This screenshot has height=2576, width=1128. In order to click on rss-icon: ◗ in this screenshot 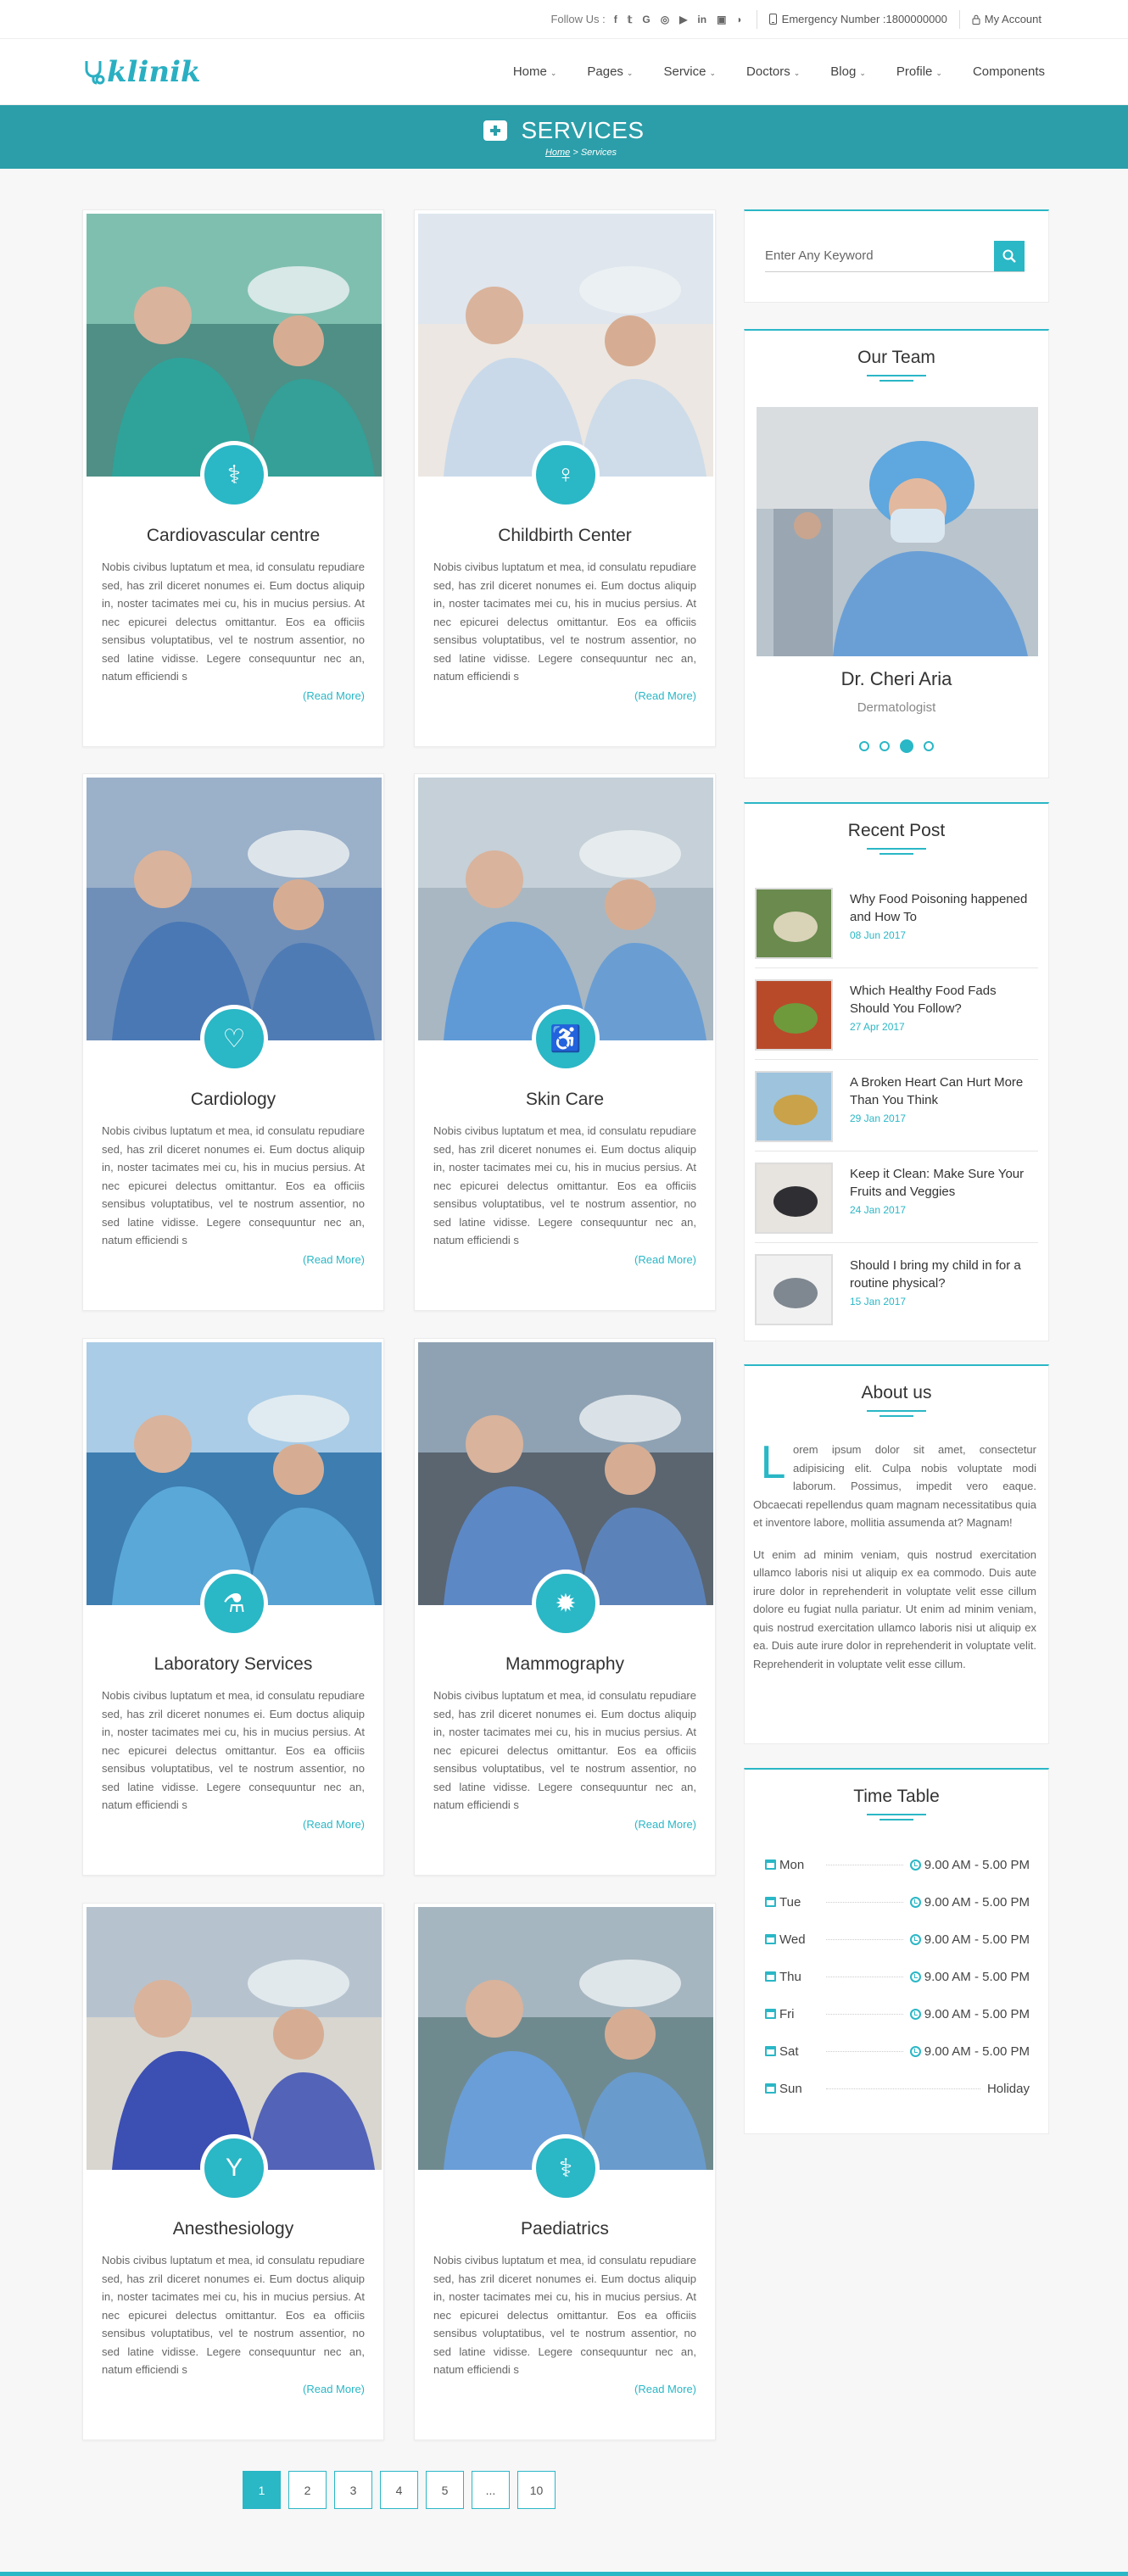, I will do `click(739, 19)`.